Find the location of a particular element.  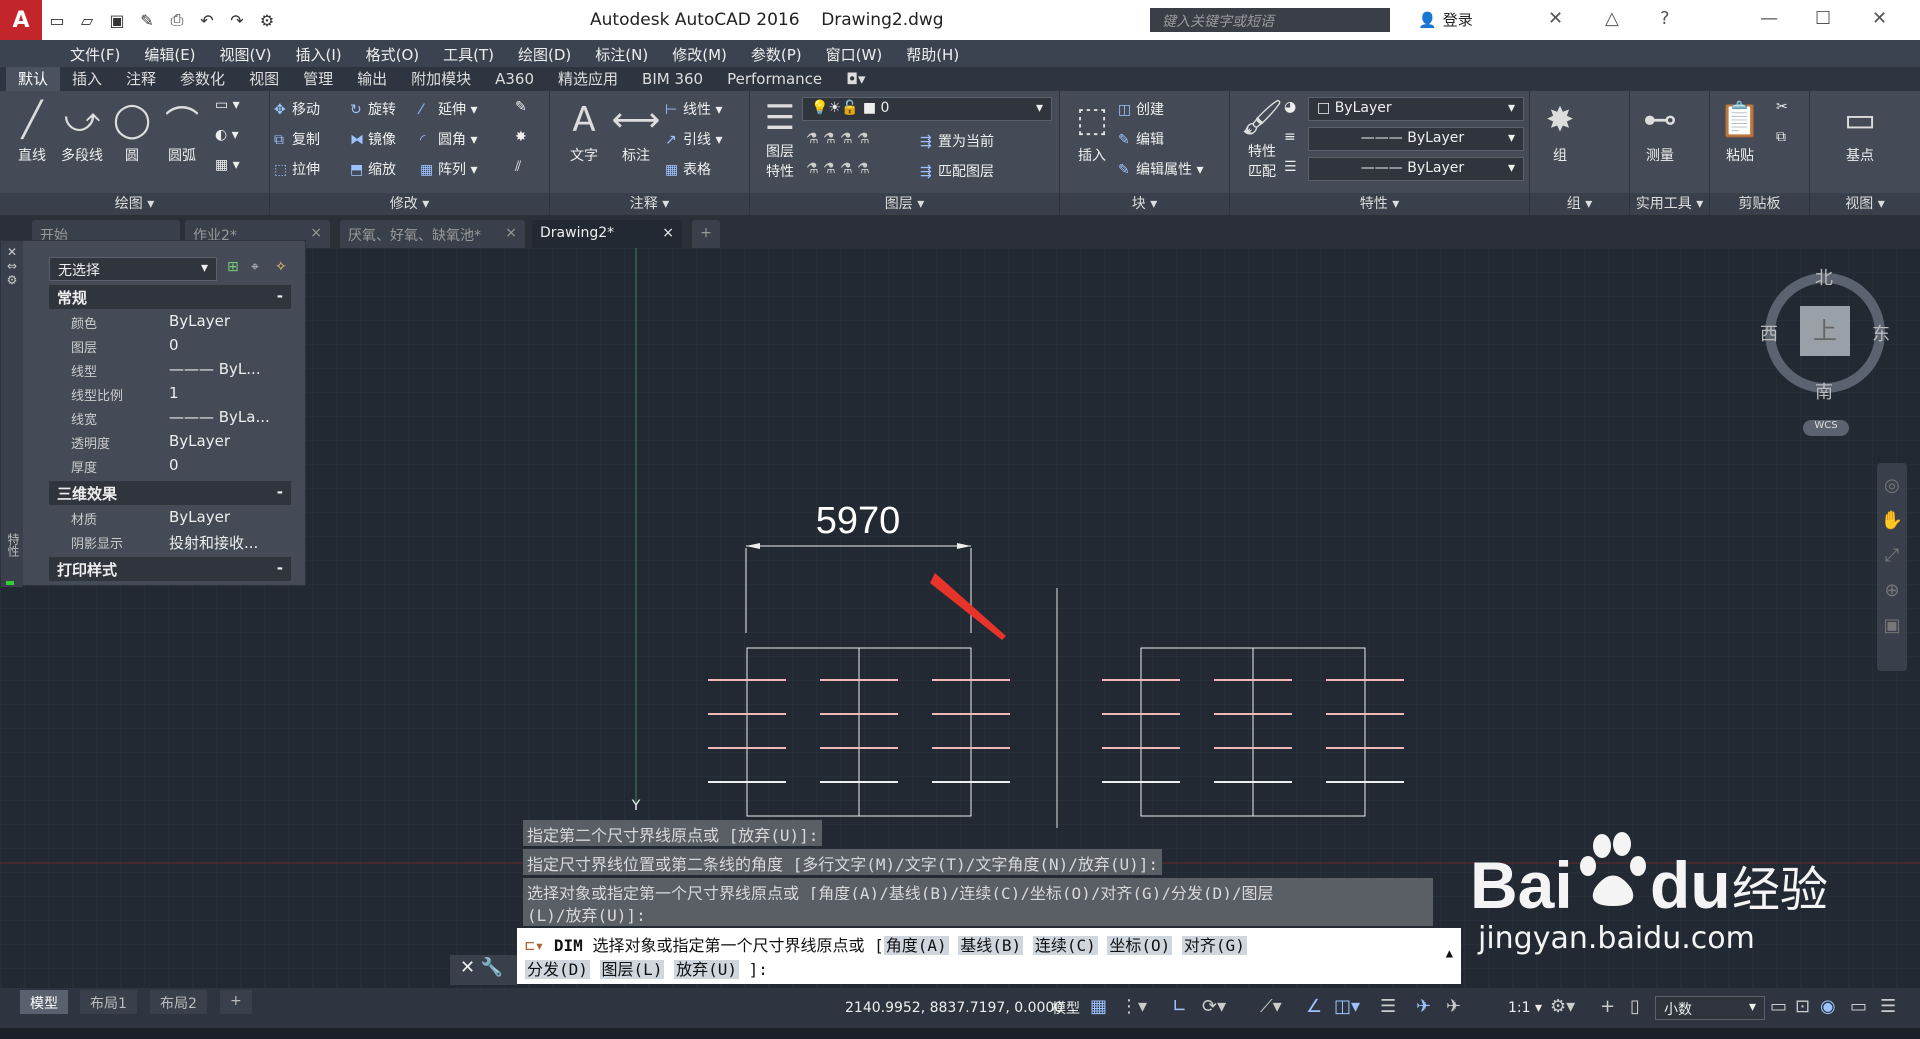

rotate-button: ↻ 旋转 is located at coordinates (373, 109).